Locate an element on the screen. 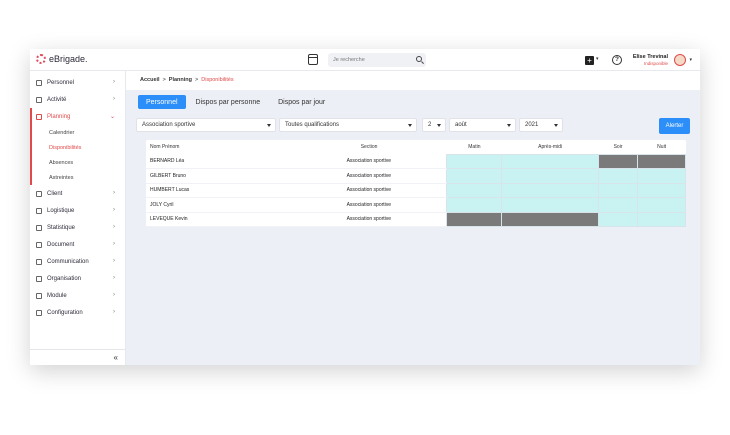 Image resolution: width=730 pixels, height=435 pixels. table-row: JOLY Cyril Association sportive is located at coordinates (416, 205).